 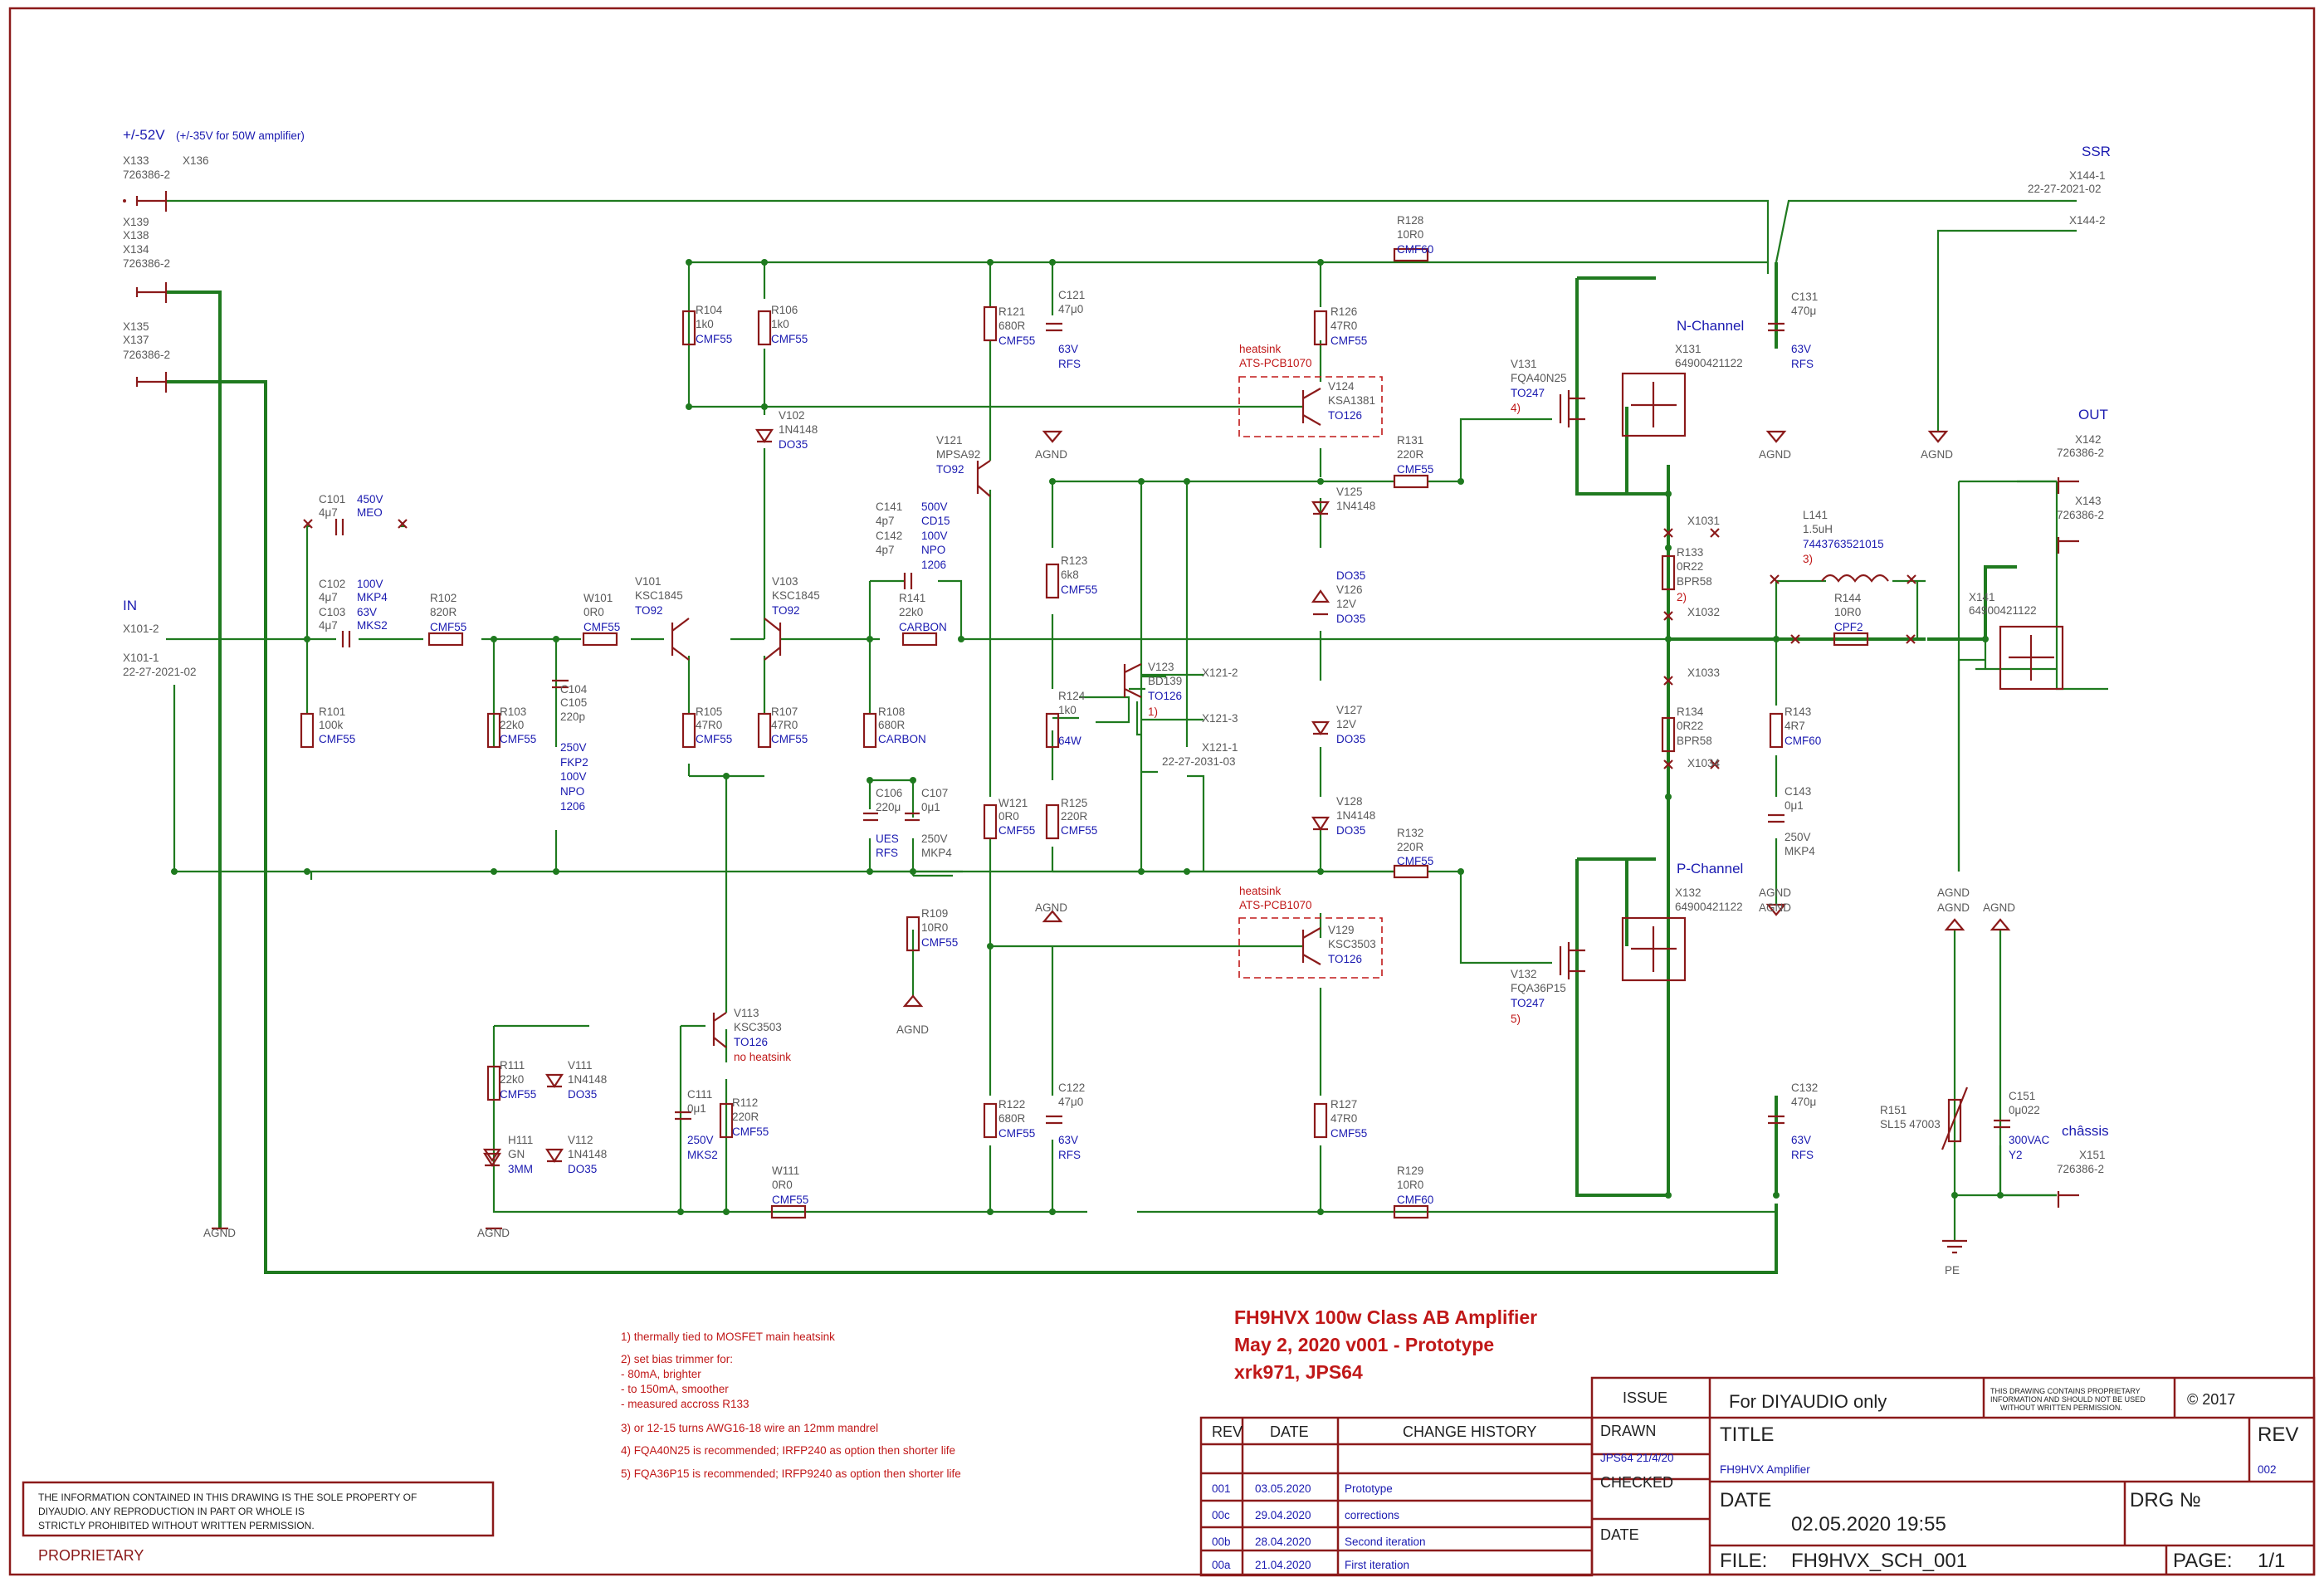 What do you see at coordinates (675, 1389) in the screenshot?
I see `svg-text: - to 150mA, smoother` at bounding box center [675, 1389].